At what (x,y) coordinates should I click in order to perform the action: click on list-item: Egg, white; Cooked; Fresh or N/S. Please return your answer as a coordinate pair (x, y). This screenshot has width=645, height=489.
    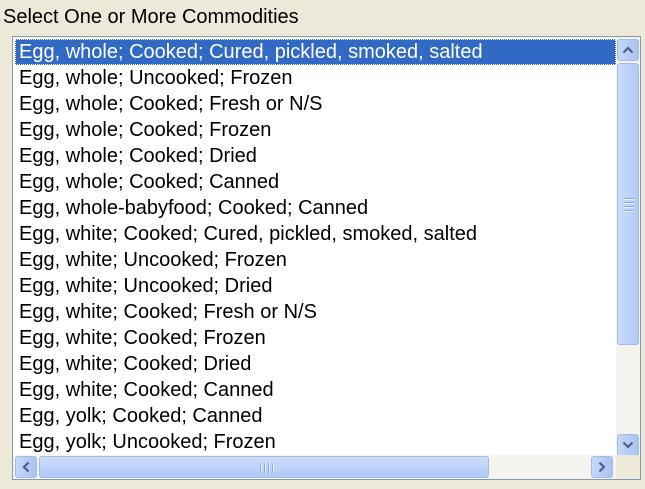
    Looking at the image, I should click on (315, 312).